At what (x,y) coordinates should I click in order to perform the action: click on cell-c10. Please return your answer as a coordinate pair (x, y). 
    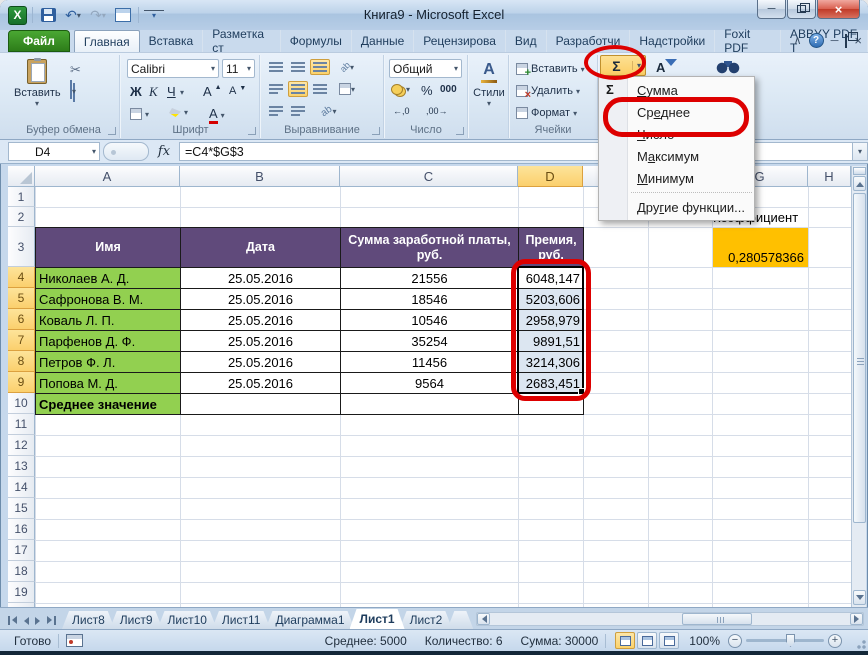
    Looking at the image, I should click on (430, 404).